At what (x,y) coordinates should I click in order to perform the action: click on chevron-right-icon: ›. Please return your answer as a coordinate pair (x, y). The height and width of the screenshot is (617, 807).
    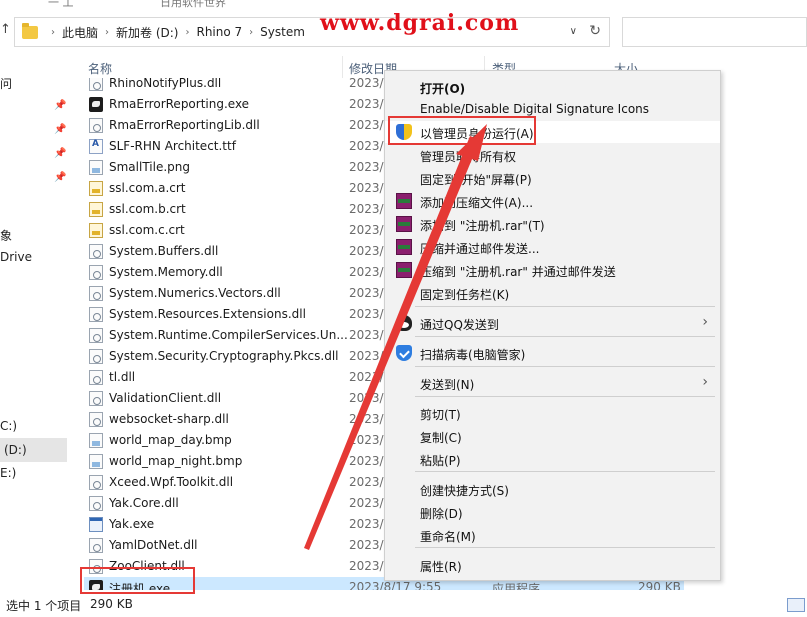
    Looking at the image, I should click on (705, 382).